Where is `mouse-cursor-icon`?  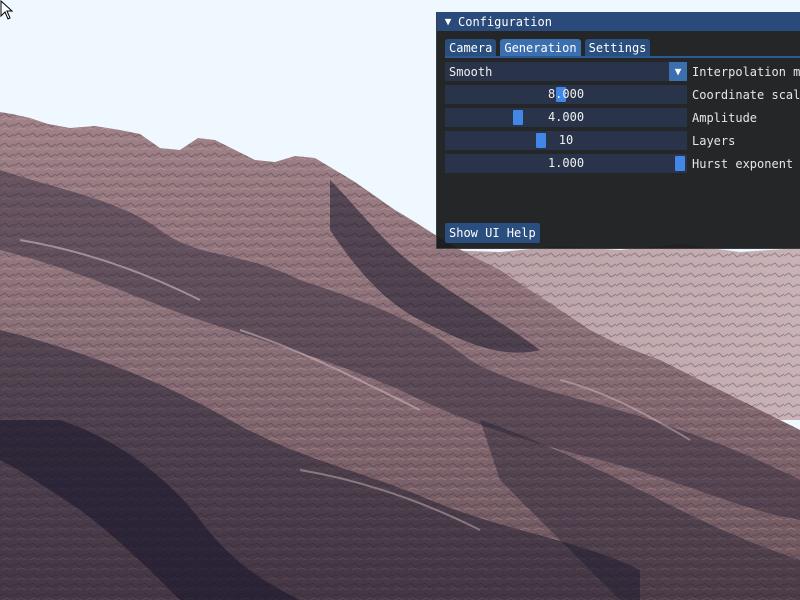 mouse-cursor-icon is located at coordinates (7, 10).